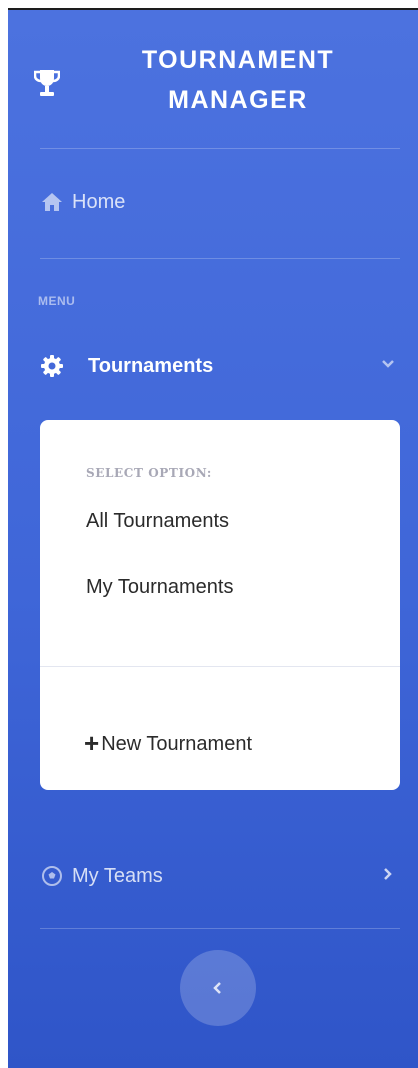  I want to click on chevron-left-icon, so click(217, 988).